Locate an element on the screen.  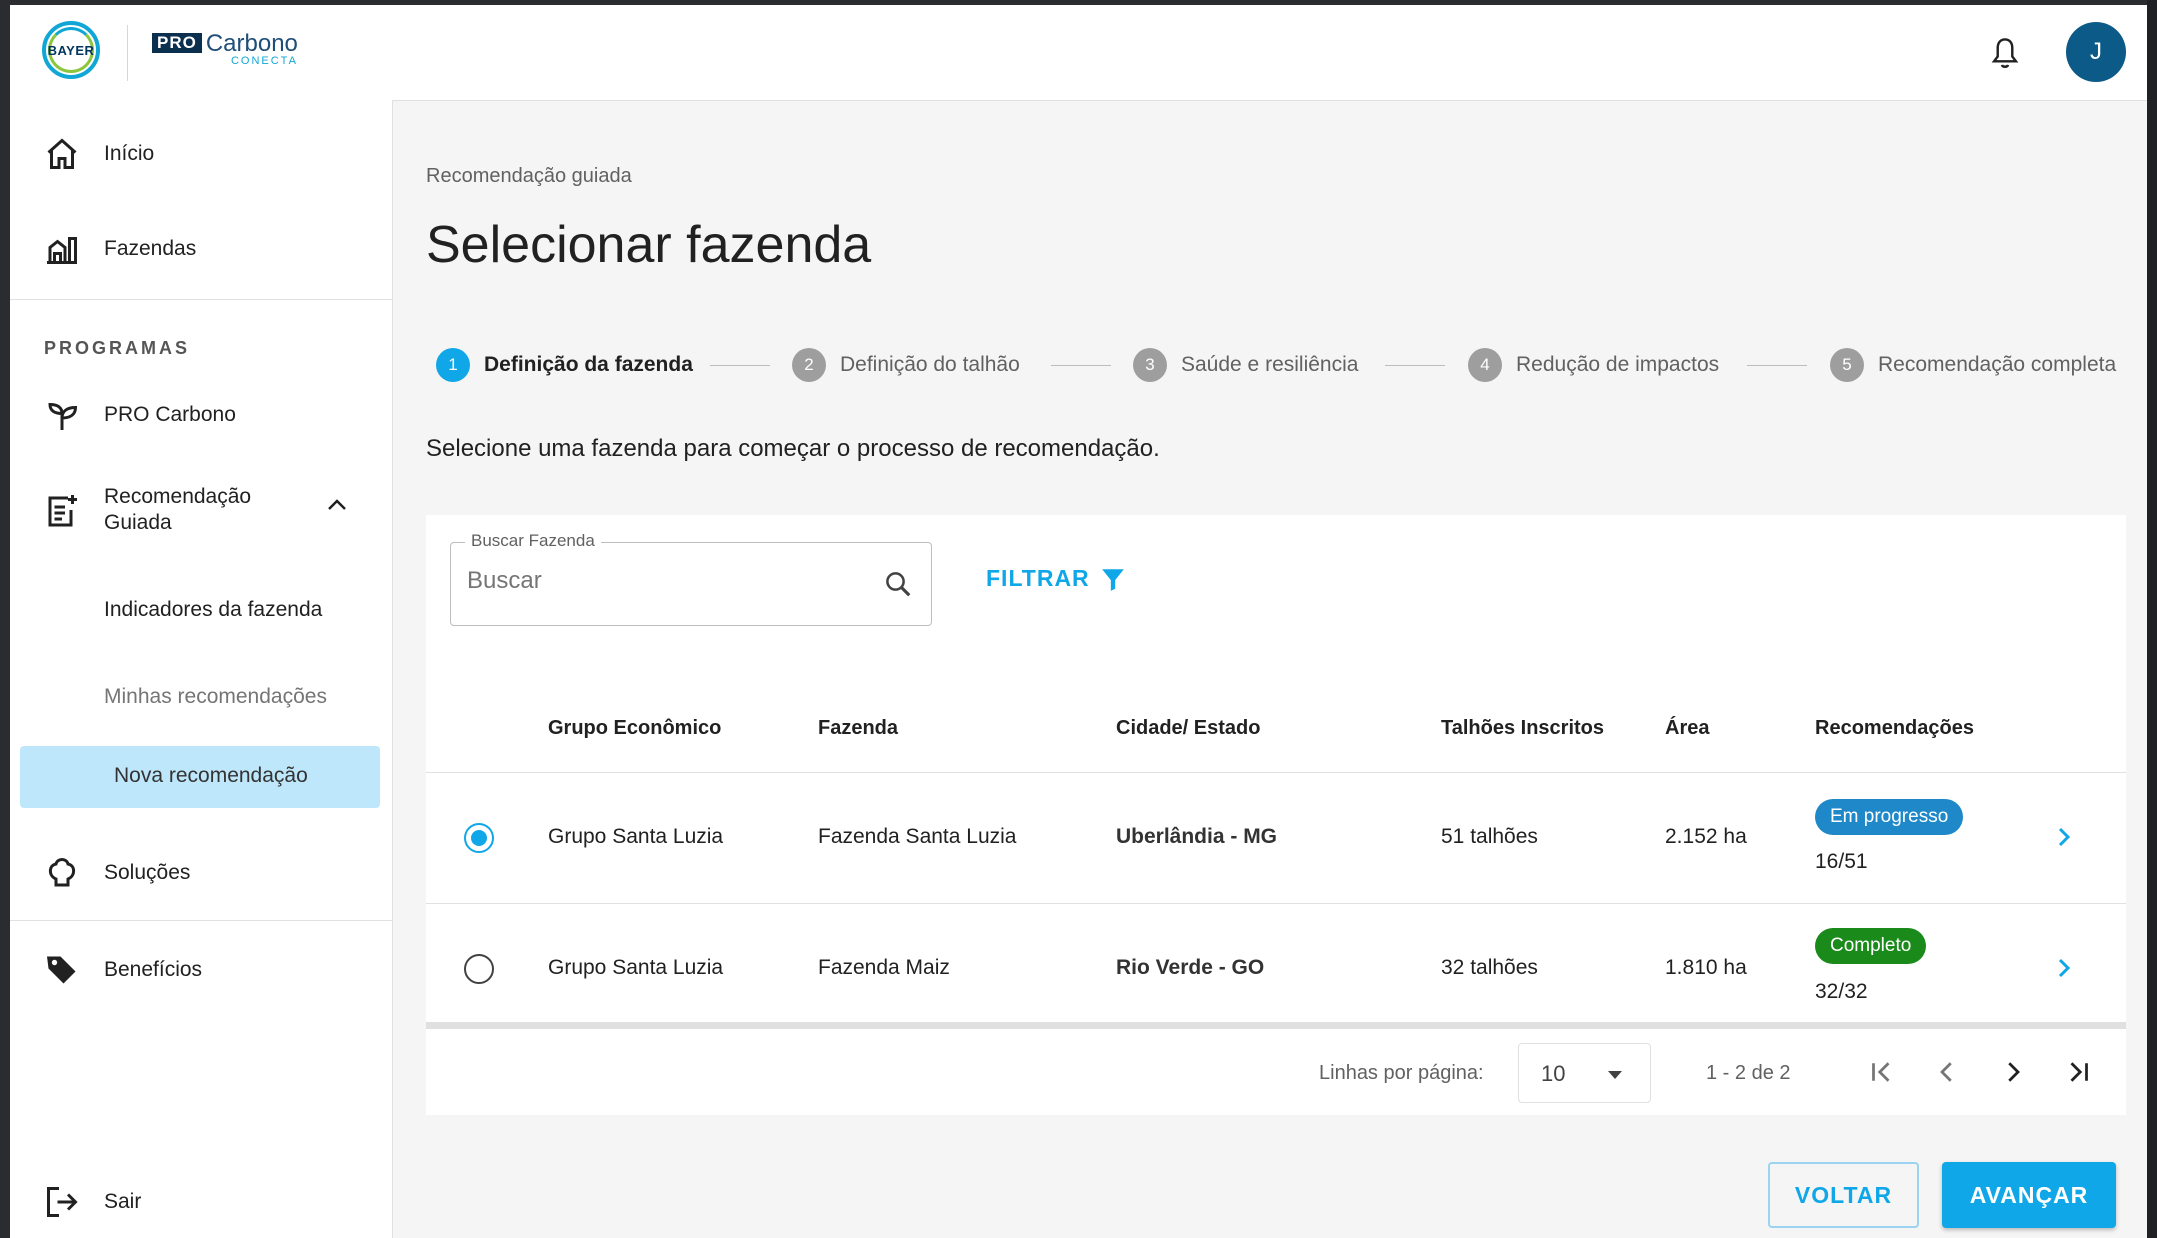
step-label: Definição da fazenda is located at coordinates (588, 364).